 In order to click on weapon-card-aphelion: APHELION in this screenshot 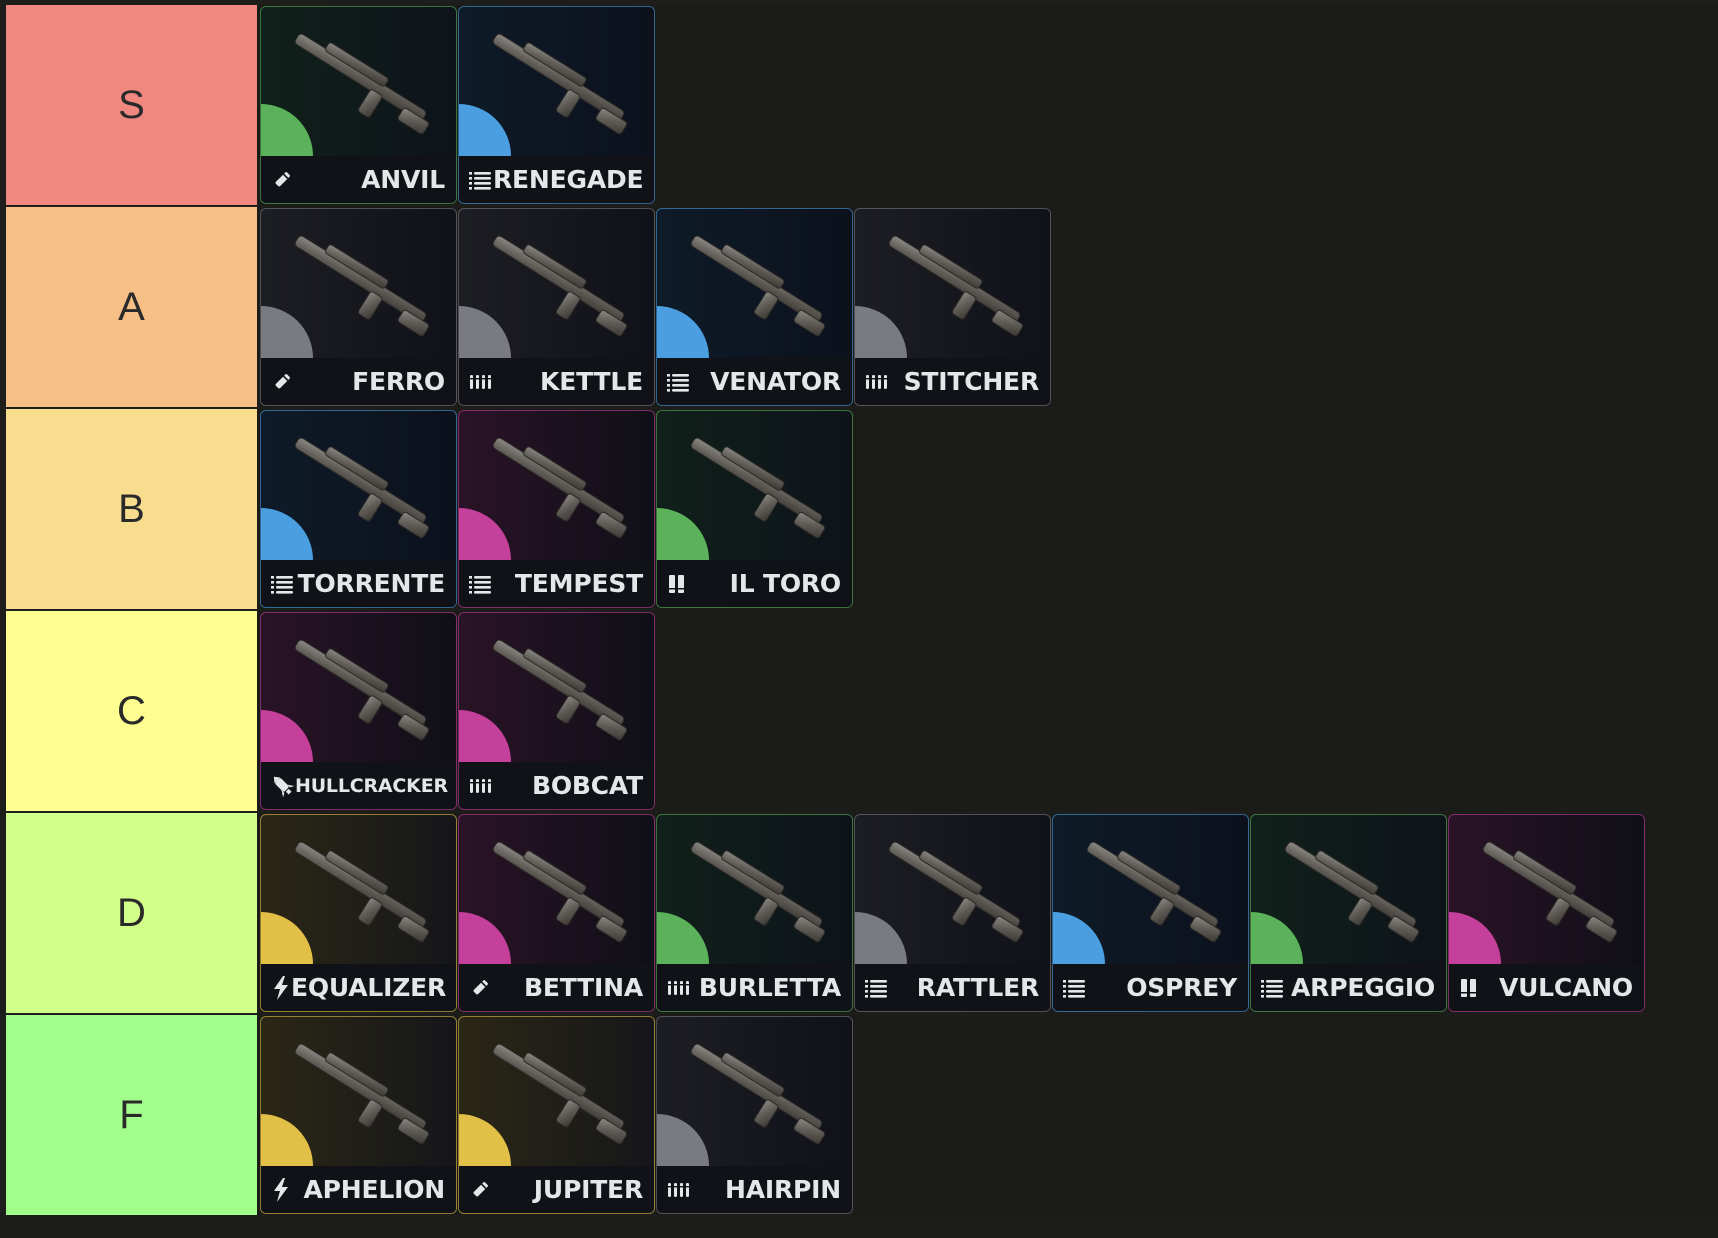, I will do `click(358, 1115)`.